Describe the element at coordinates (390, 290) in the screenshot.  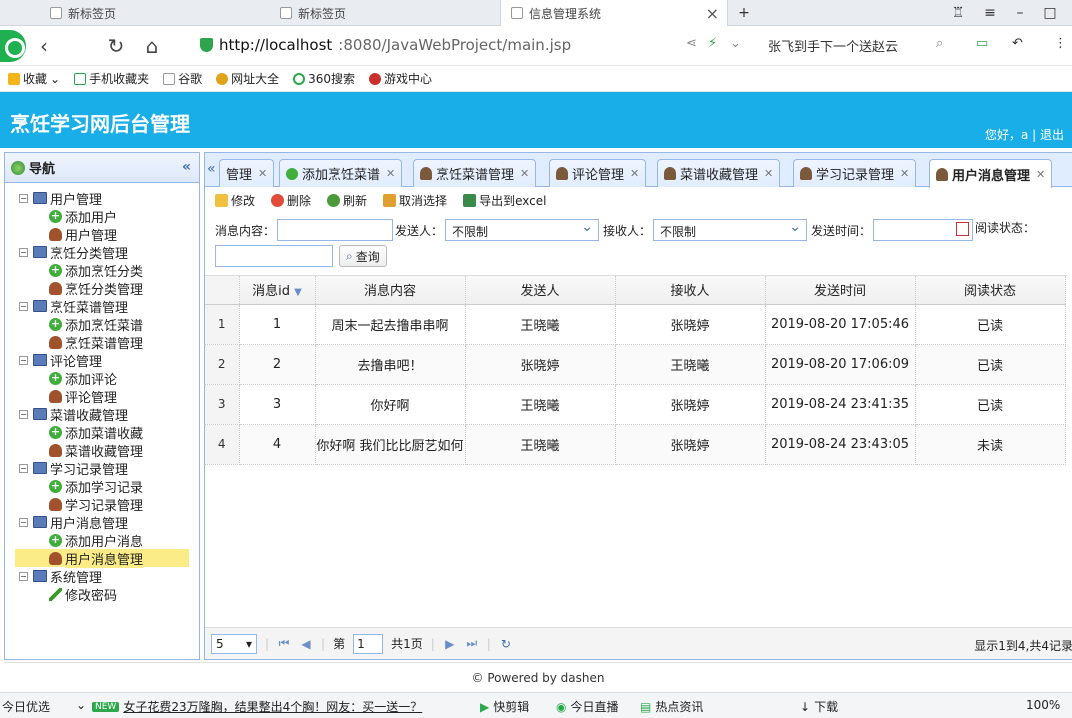
I see `column-header-content: 消息内容` at that location.